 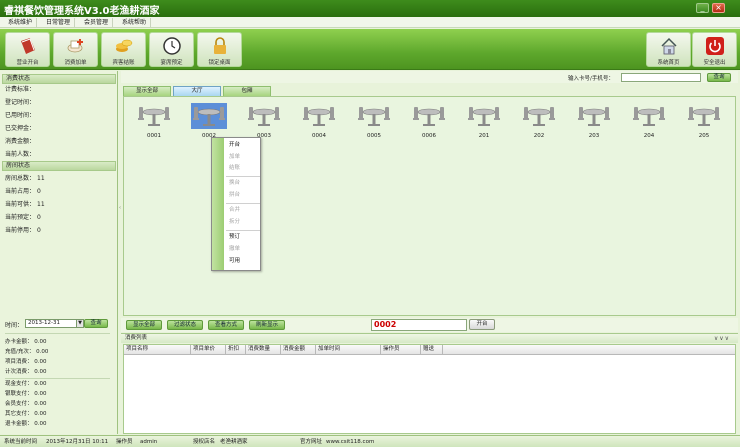 I want to click on current-guests: 当前人数：, so click(x=20, y=154).